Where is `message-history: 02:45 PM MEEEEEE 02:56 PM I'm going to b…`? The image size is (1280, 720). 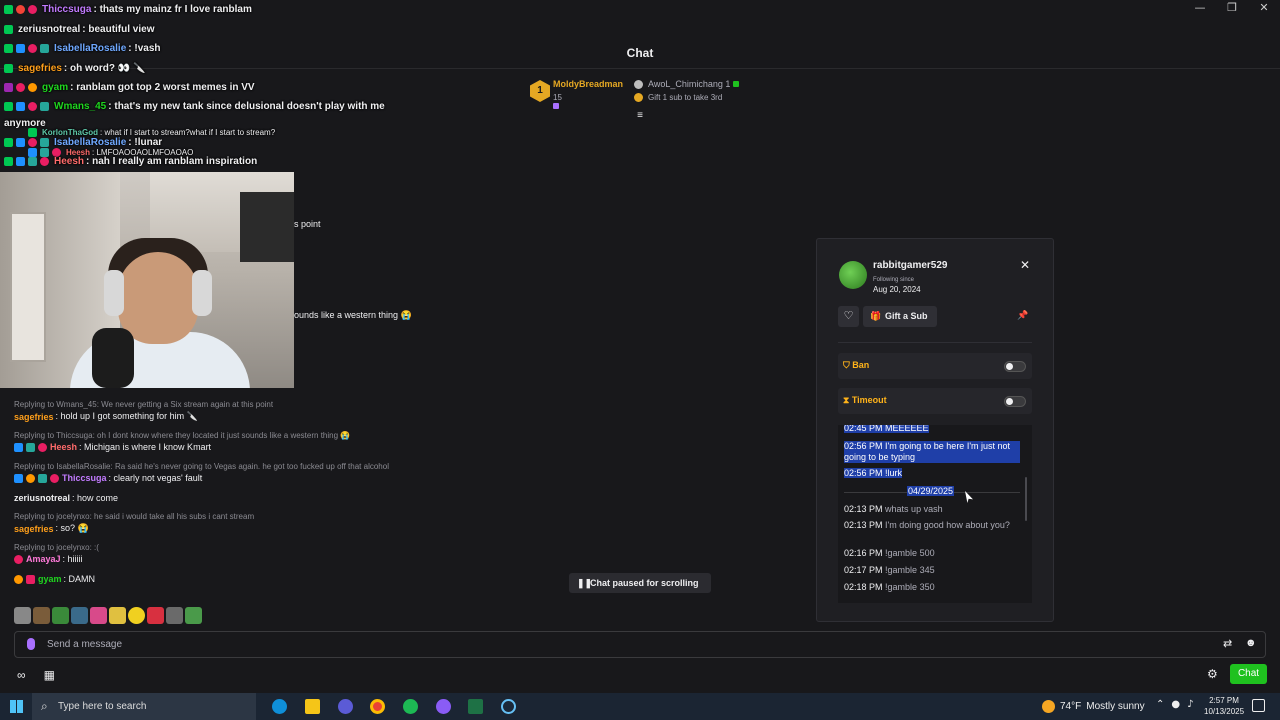 message-history: 02:45 PM MEEEEEE 02:56 PM I'm going to b… is located at coordinates (935, 514).